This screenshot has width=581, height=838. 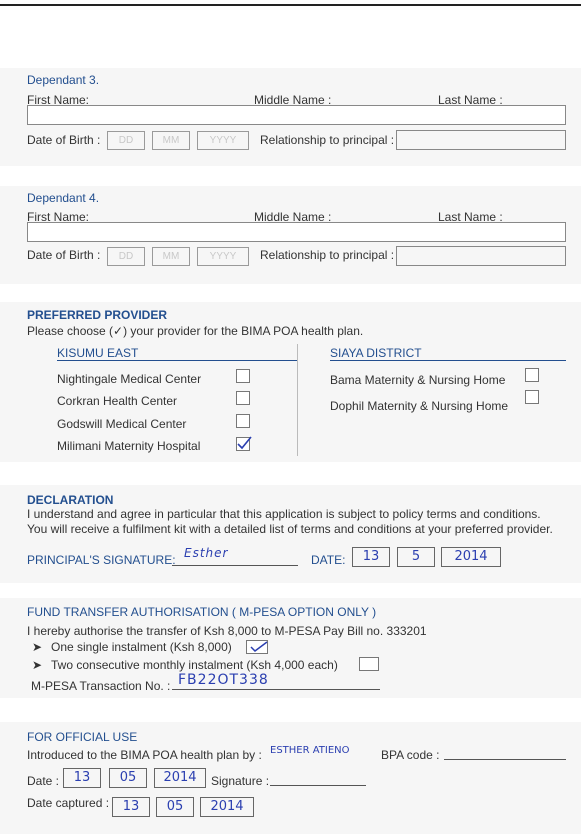 I want to click on official-date-mm: 05, so click(x=128, y=778).